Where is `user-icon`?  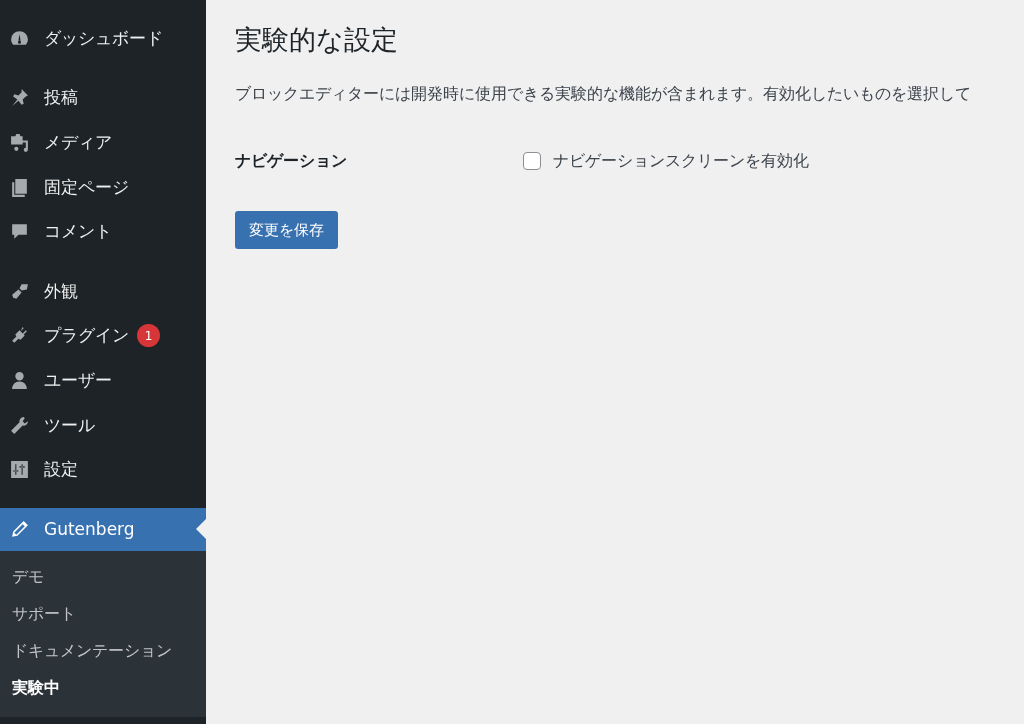 user-icon is located at coordinates (19, 380).